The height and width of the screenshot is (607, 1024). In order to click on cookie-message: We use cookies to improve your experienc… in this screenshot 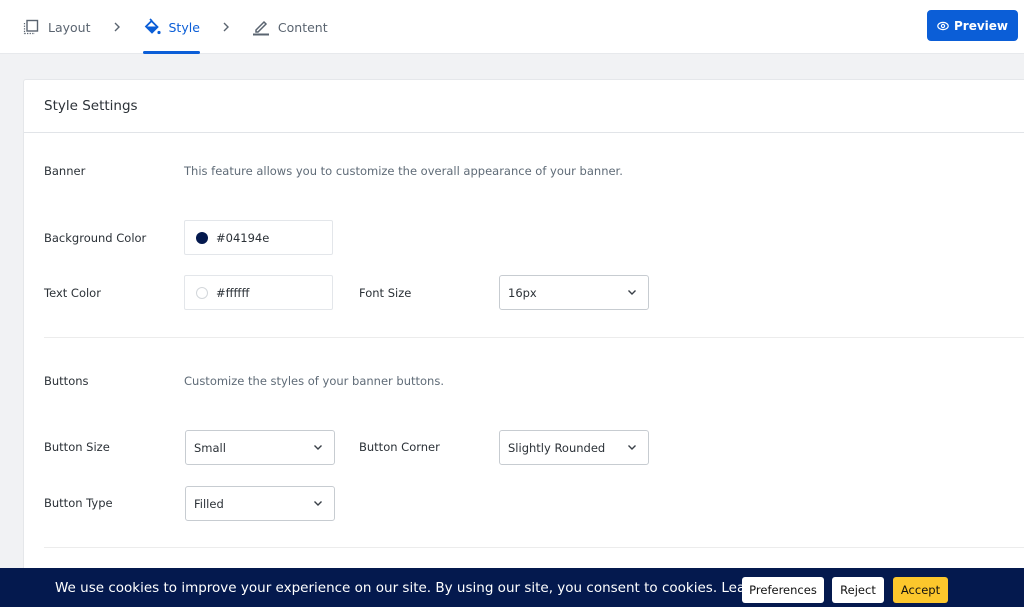, I will do `click(428, 588)`.